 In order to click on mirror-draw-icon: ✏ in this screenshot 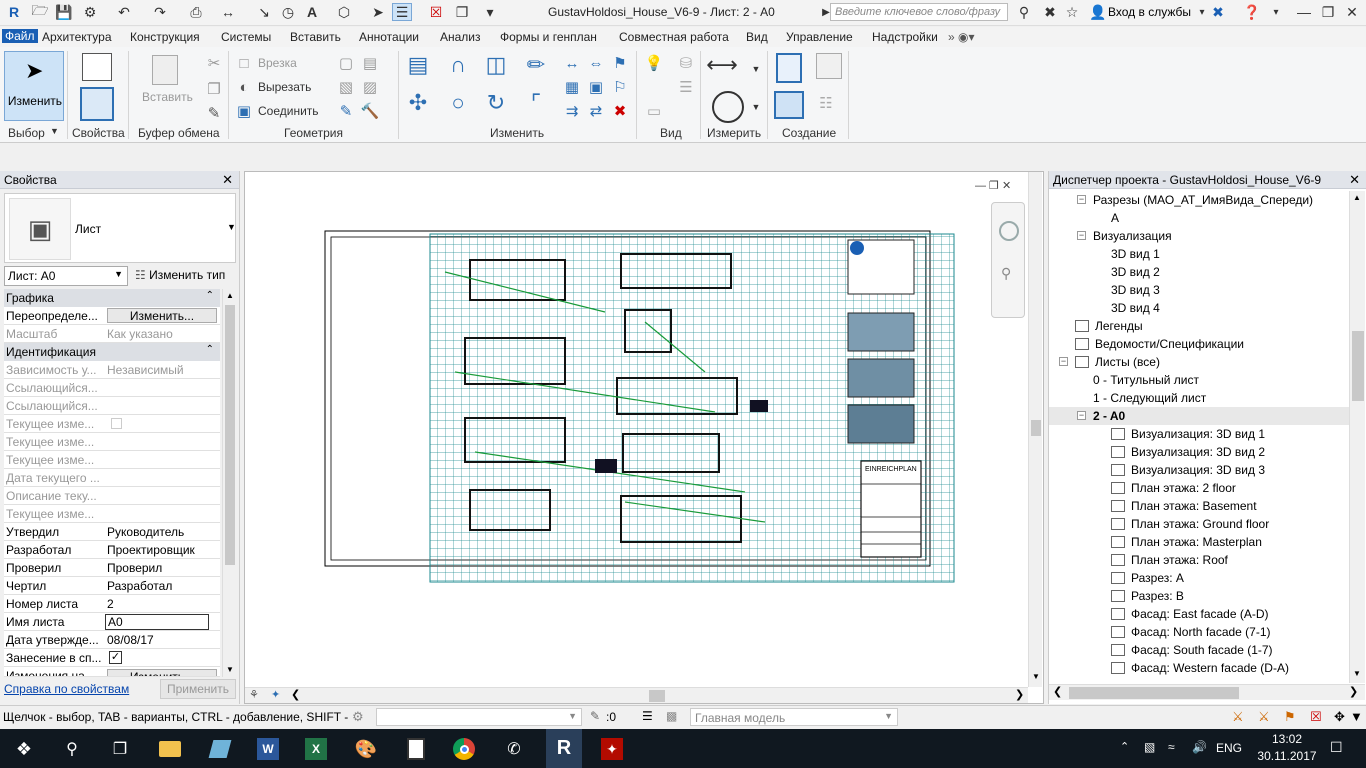, I will do `click(536, 64)`.